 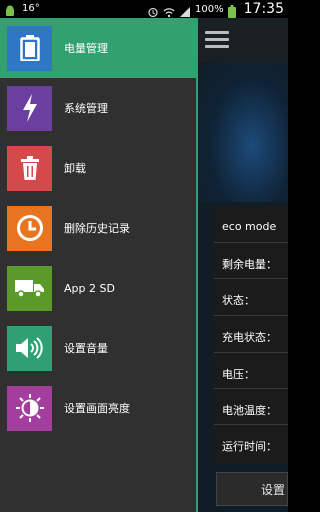 What do you see at coordinates (249, 264) in the screenshot?
I see `info-row-remaining: 剩余电量：` at bounding box center [249, 264].